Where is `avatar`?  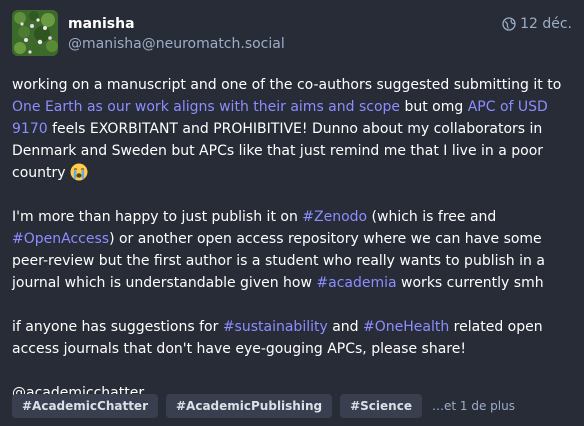 avatar is located at coordinates (35, 33).